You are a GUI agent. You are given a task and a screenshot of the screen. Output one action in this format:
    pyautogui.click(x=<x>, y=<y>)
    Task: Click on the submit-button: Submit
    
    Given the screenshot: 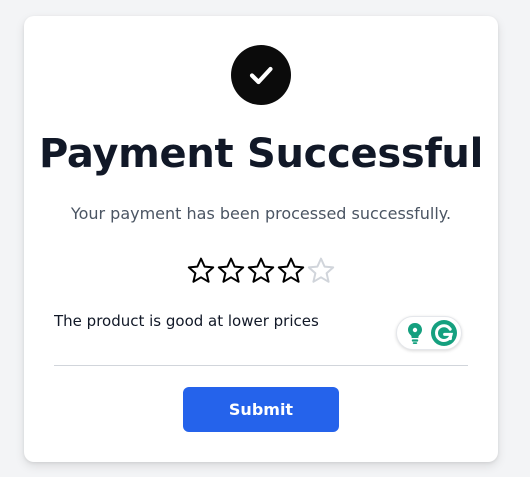 What is the action you would take?
    pyautogui.click(x=261, y=409)
    